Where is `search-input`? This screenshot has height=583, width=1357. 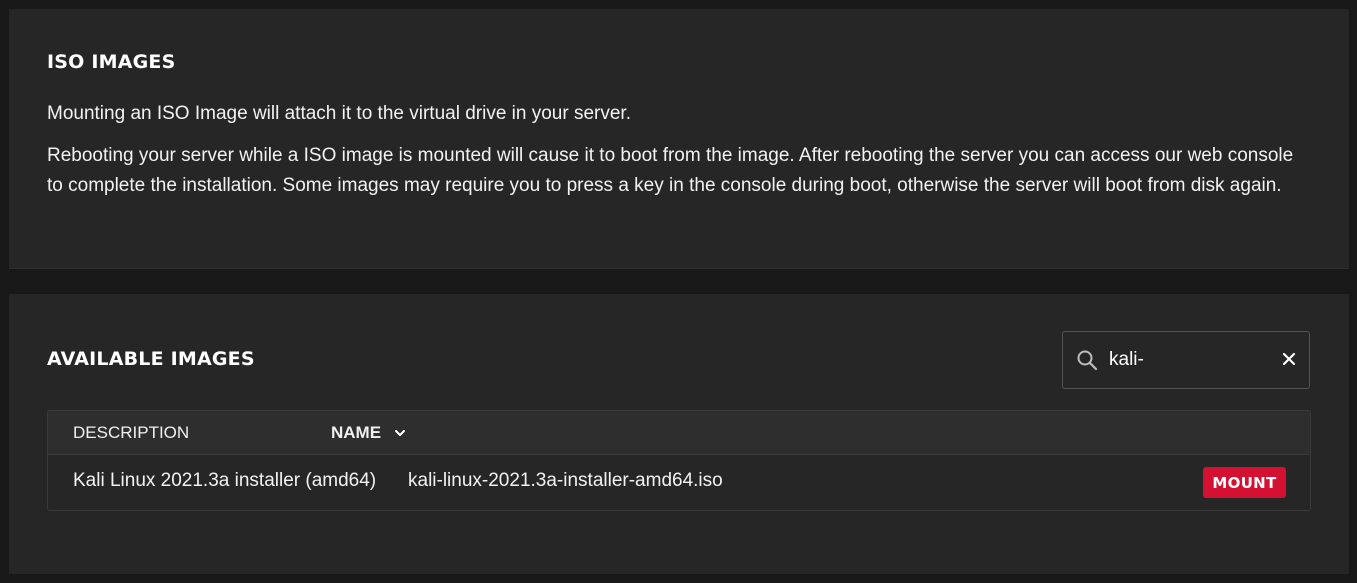
search-input is located at coordinates (1189, 360).